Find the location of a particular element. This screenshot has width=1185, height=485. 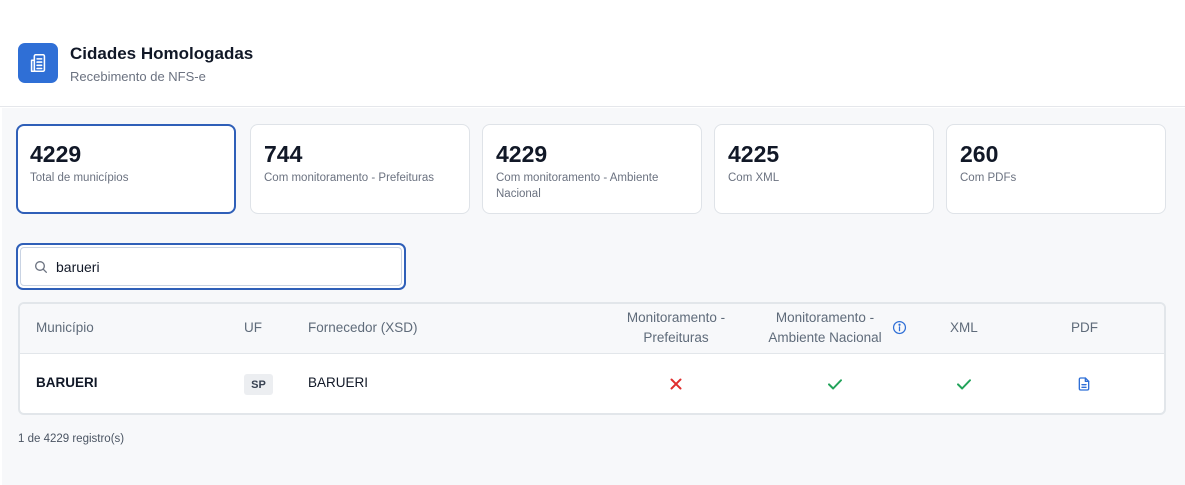

column-header-line: Ambiente Nacional is located at coordinates (825, 337).